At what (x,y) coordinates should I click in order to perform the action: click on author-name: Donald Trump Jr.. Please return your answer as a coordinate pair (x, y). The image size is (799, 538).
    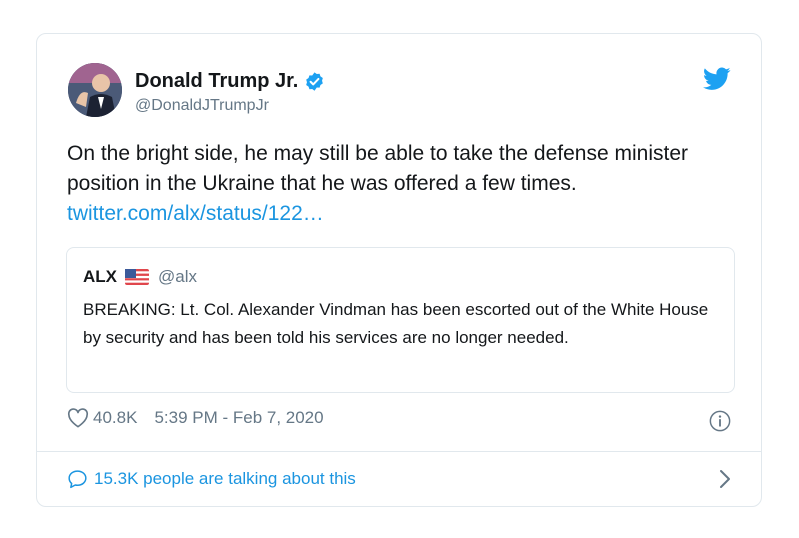
    Looking at the image, I should click on (230, 81).